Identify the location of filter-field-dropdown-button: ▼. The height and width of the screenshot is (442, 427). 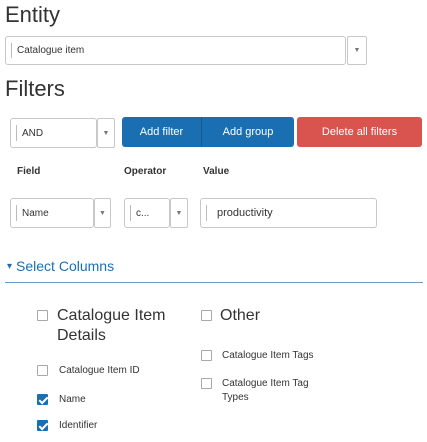
(102, 213).